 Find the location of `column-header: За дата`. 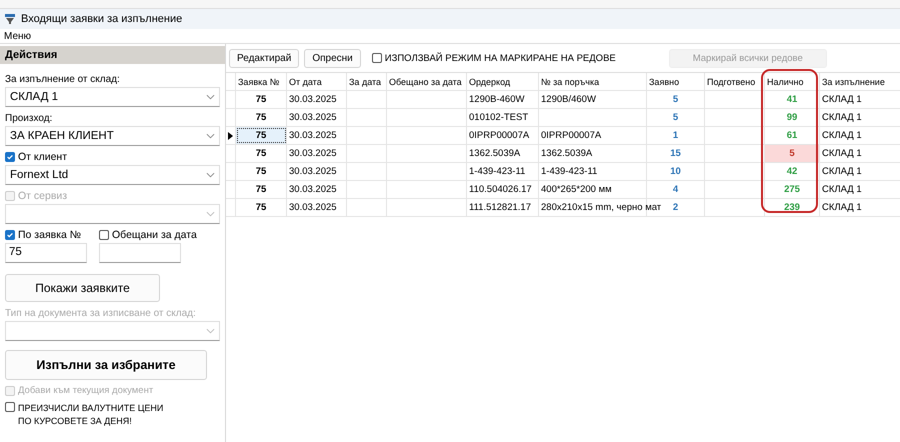

column-header: За дата is located at coordinates (367, 81).